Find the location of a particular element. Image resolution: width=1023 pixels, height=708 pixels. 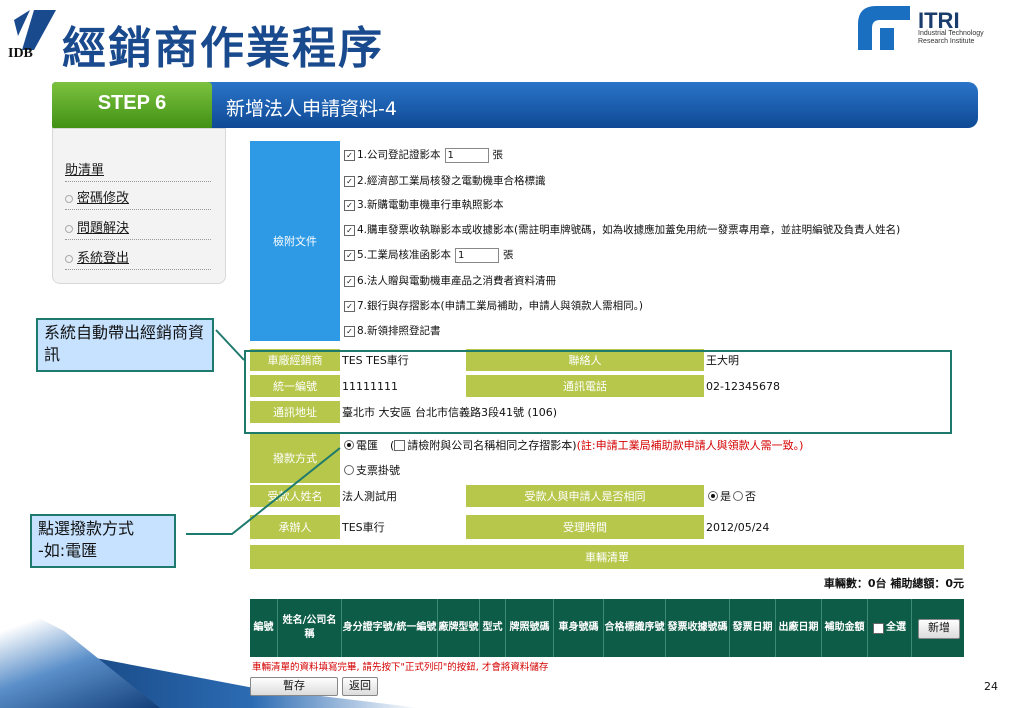

page-number: 24 is located at coordinates (991, 686).